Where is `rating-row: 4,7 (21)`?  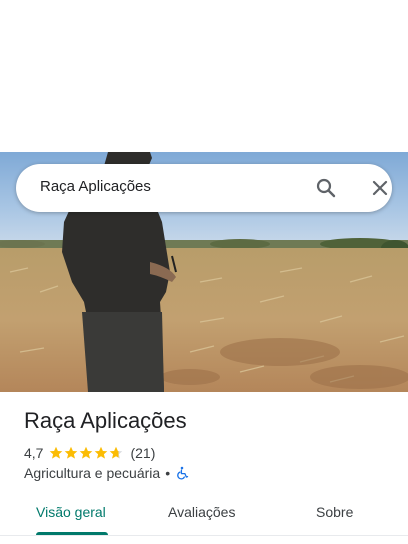
rating-row: 4,7 (21) is located at coordinates (89, 453).